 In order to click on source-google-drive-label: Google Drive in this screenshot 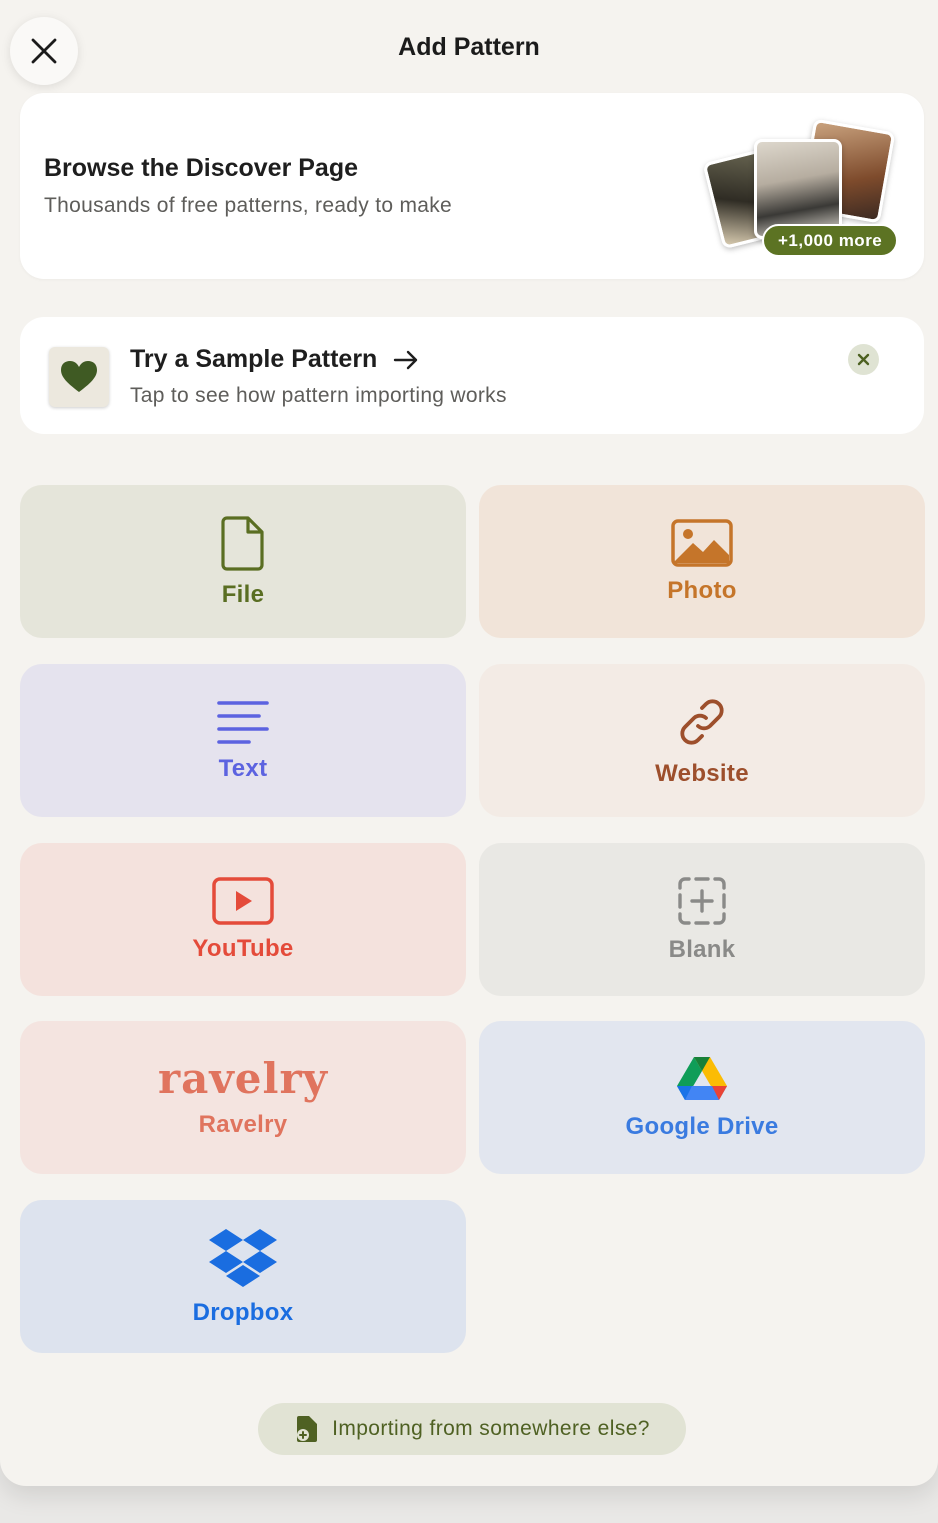, I will do `click(702, 1126)`.